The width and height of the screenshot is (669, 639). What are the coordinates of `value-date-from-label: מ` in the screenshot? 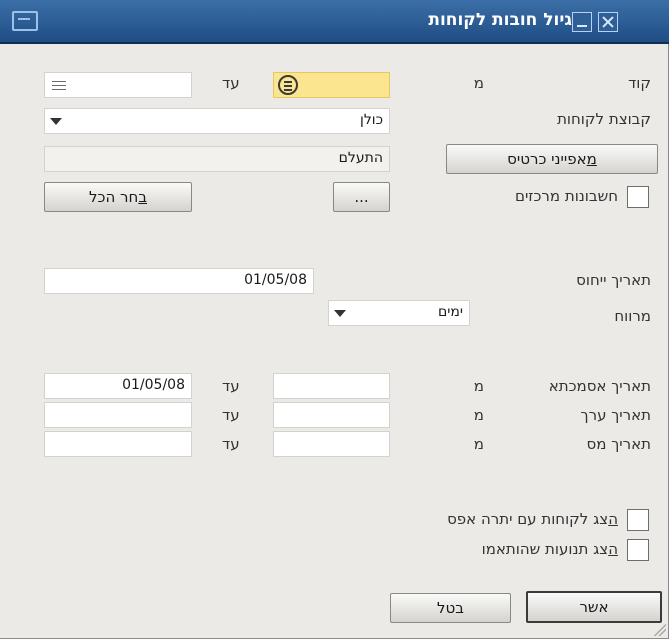 It's located at (478, 415).